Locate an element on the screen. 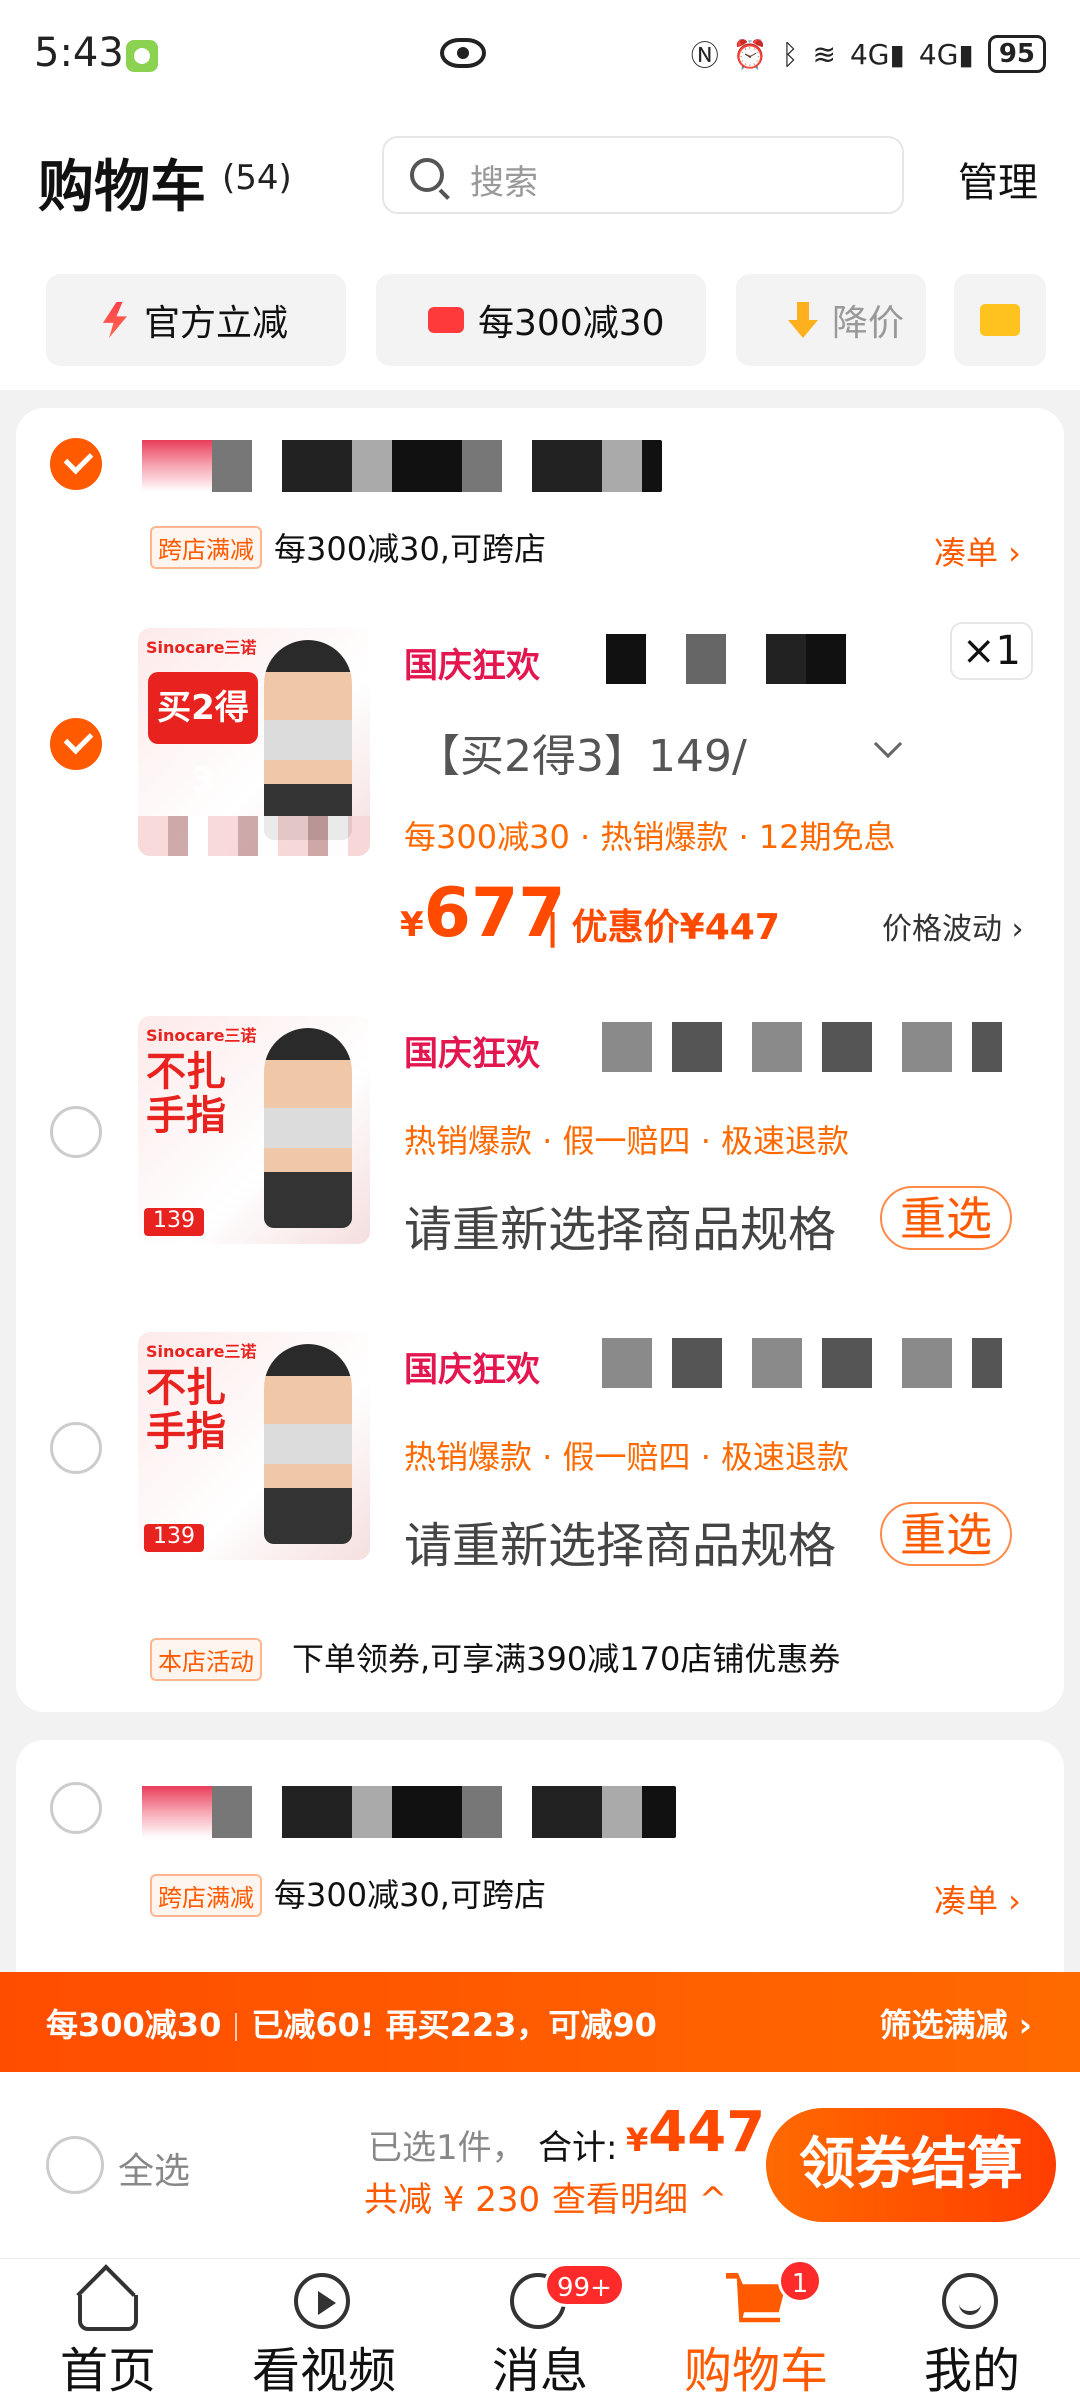 The height and width of the screenshot is (2400, 1080). checkout-bar: 全选 已选1件， 合计: ¥447 共减 ¥ 230 查看明细 ^ 领券结算 is located at coordinates (540, 2165).